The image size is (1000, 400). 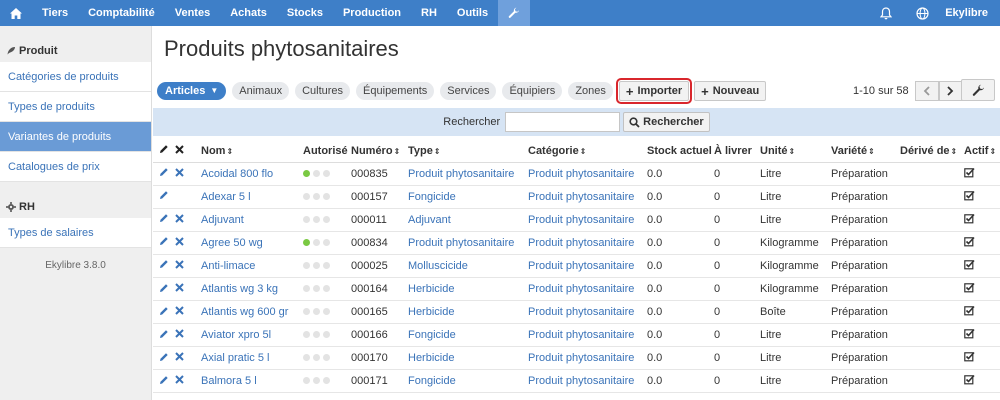 I want to click on col-categorie: Catégorie⇕, so click(x=587, y=151).